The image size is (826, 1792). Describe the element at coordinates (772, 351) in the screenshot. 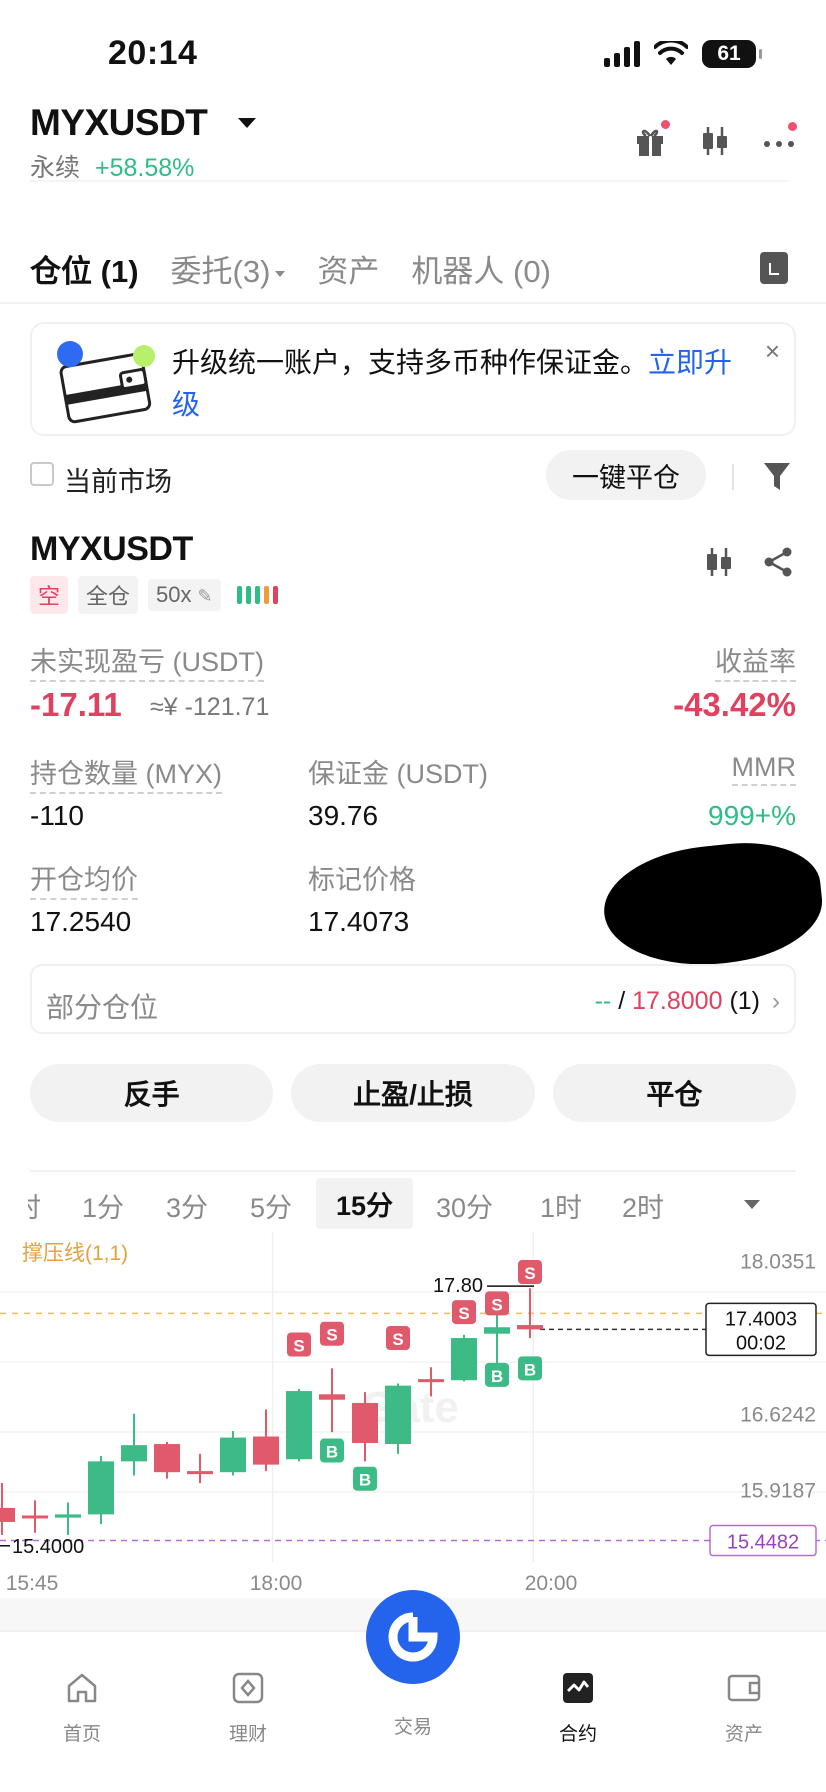

I see `close-icon: ×` at that location.